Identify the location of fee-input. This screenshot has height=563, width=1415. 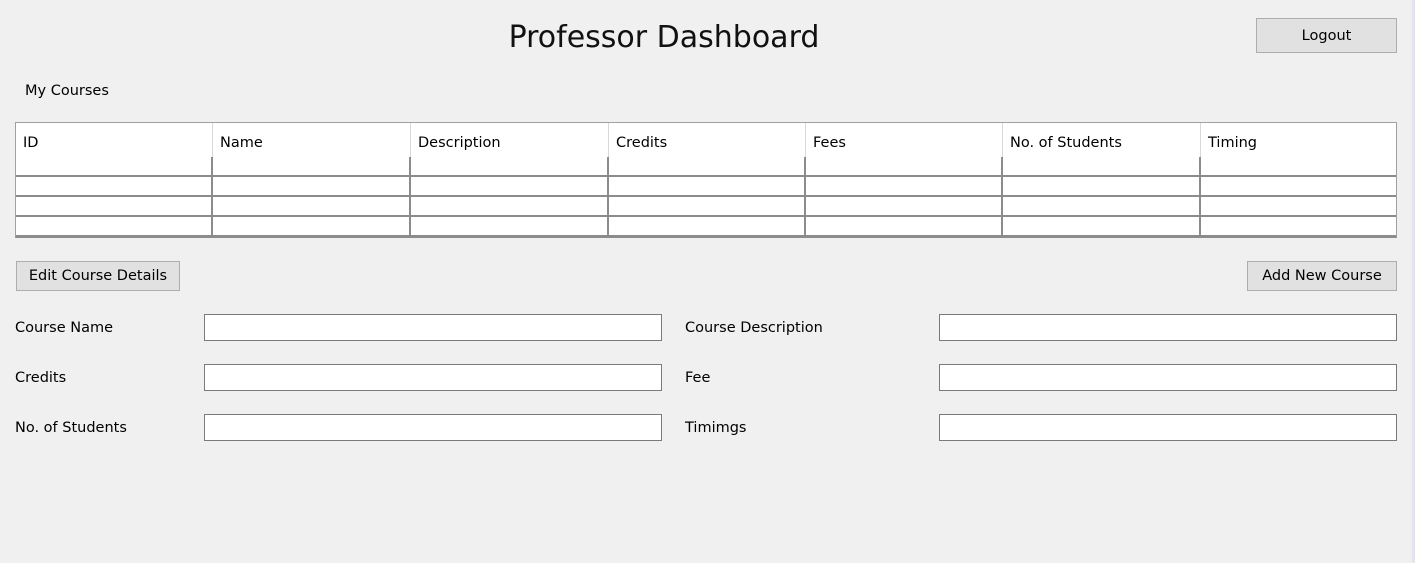
(1168, 377).